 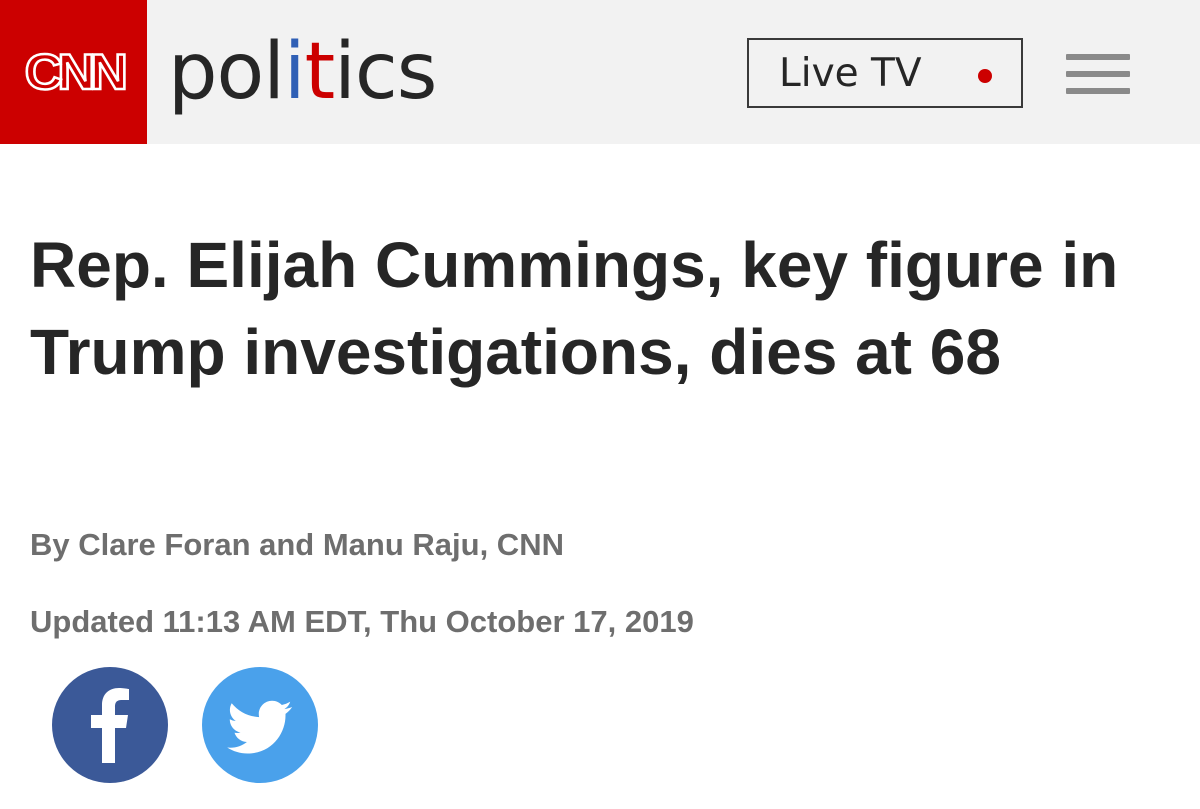 I want to click on politics-section-title: politics, so click(x=302, y=72).